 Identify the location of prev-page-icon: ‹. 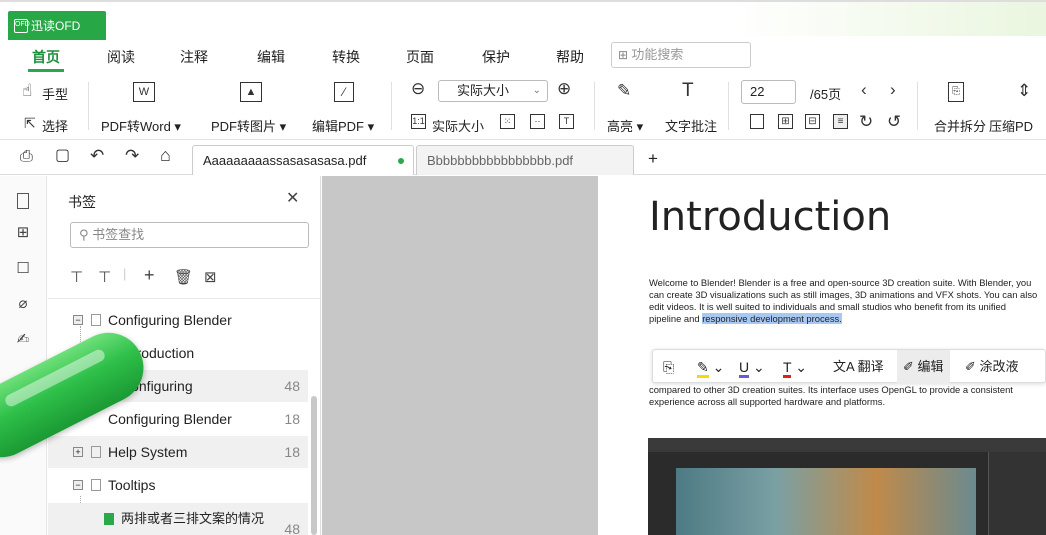
(864, 90).